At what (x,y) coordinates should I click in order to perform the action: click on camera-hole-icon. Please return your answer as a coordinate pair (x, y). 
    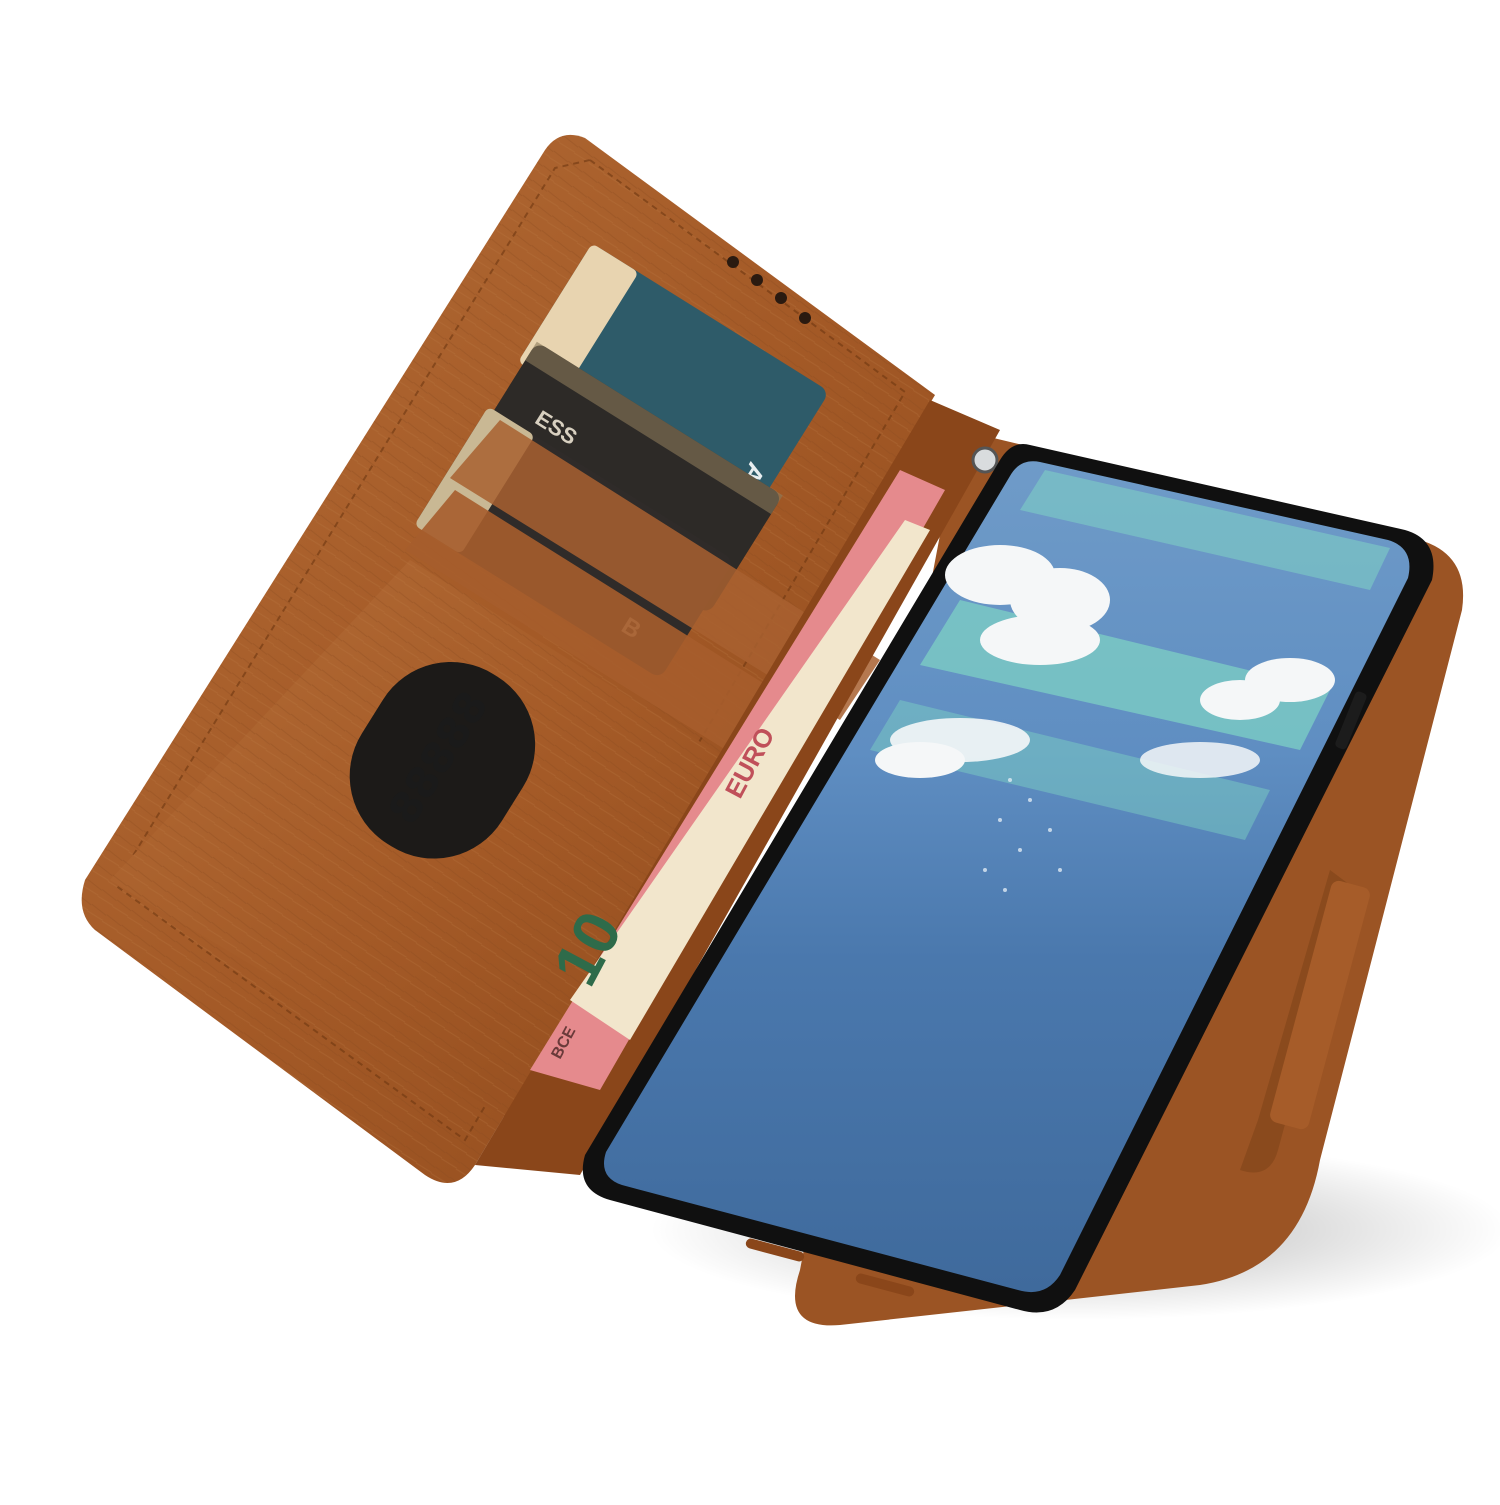
    Looking at the image, I should click on (985, 460).